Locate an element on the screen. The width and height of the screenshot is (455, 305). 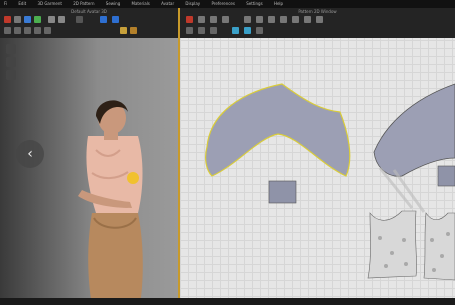
menu-sewing: Sewing is located at coordinates (113, 3).